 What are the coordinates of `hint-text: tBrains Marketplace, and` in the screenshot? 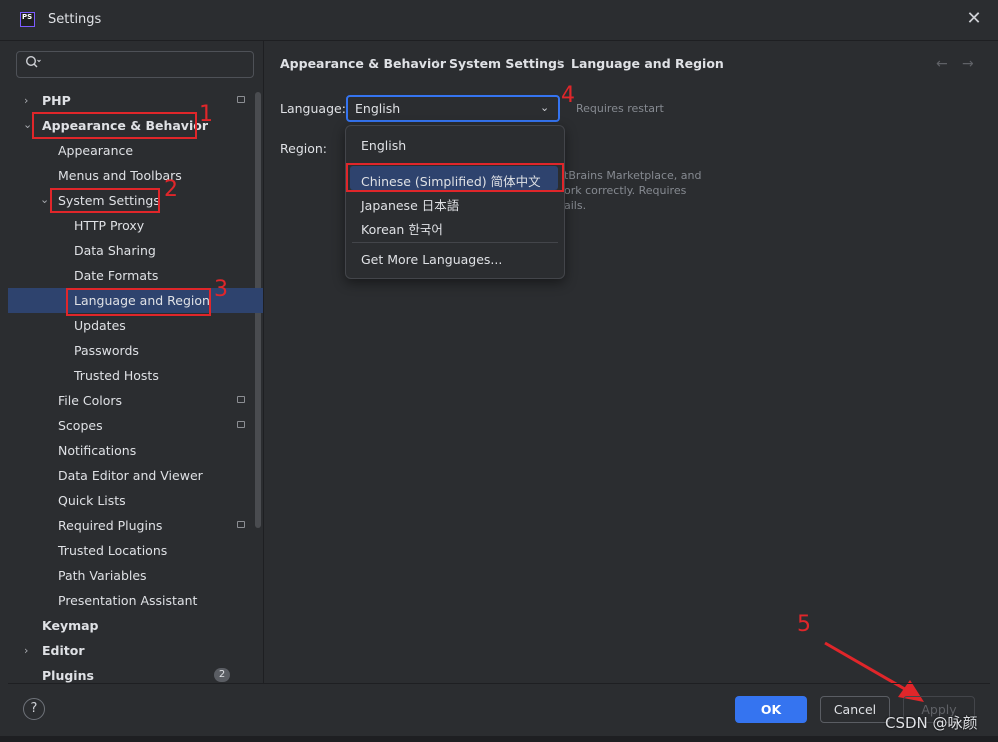 It's located at (633, 175).